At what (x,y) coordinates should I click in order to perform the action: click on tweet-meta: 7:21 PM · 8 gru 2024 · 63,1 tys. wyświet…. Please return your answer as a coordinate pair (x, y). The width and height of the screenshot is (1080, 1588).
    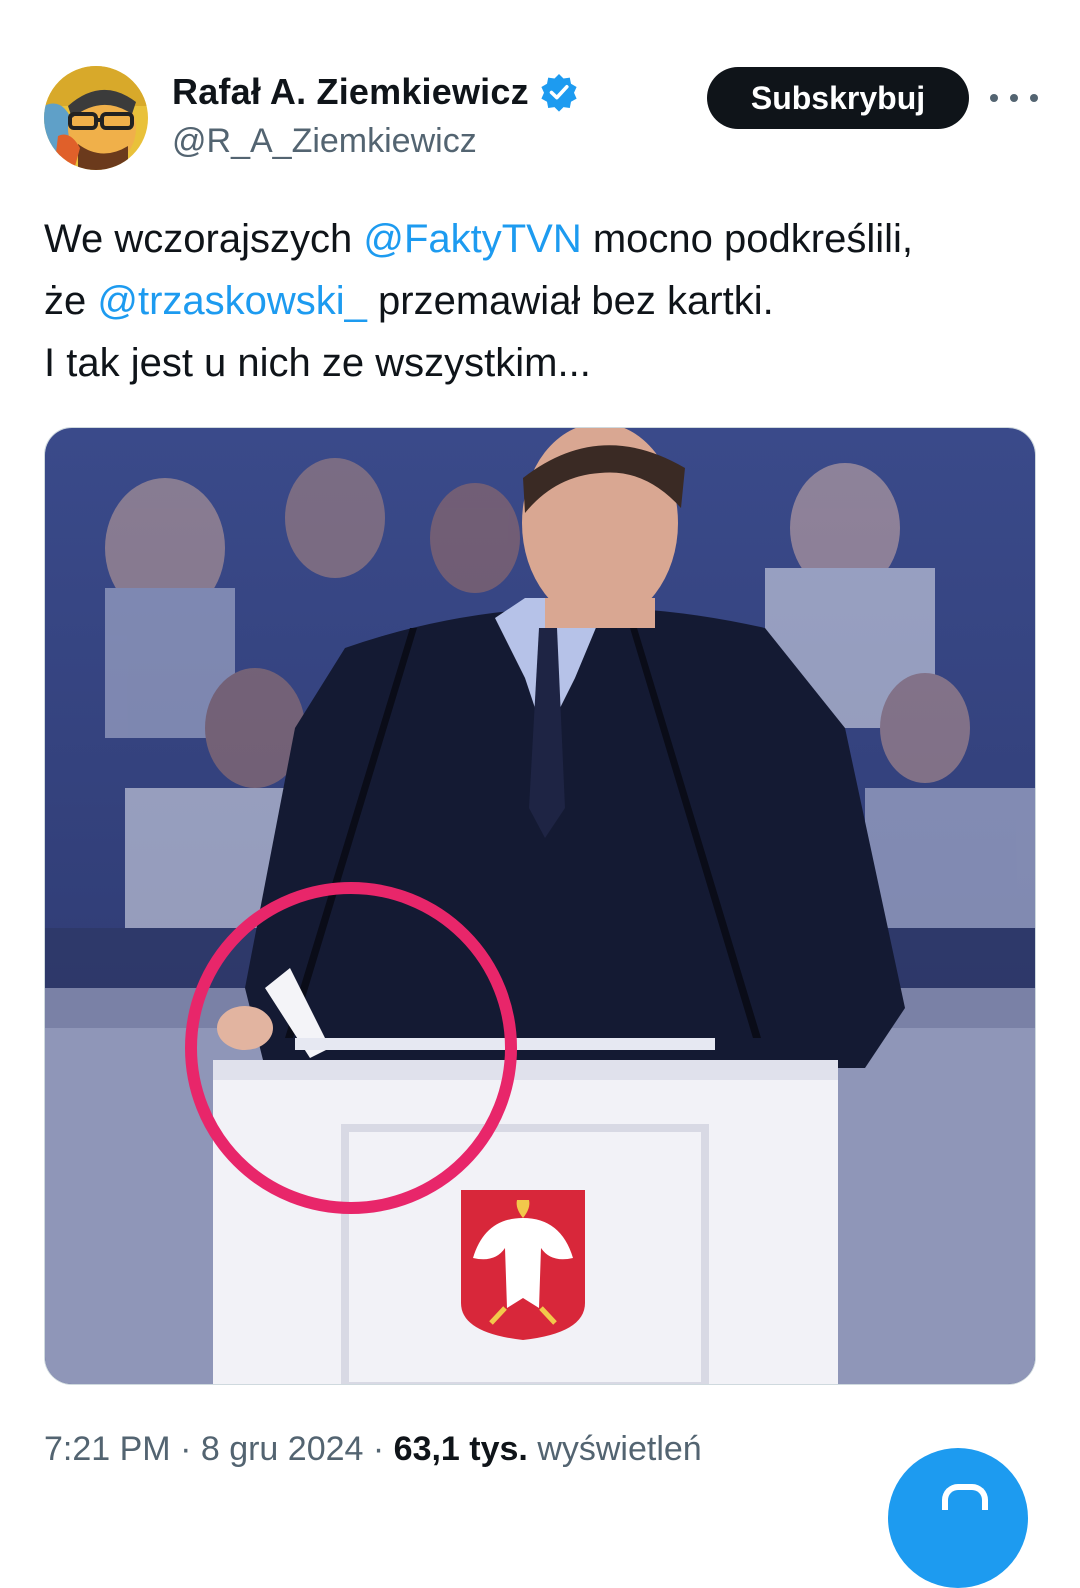
    Looking at the image, I should click on (373, 1449).